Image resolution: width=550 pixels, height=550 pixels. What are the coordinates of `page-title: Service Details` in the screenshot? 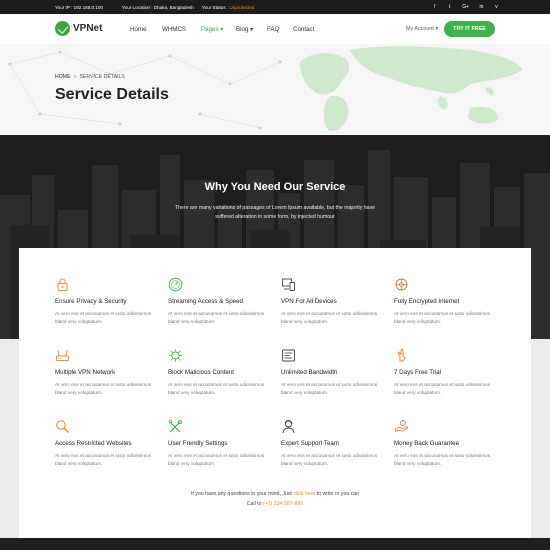 It's located at (112, 94).